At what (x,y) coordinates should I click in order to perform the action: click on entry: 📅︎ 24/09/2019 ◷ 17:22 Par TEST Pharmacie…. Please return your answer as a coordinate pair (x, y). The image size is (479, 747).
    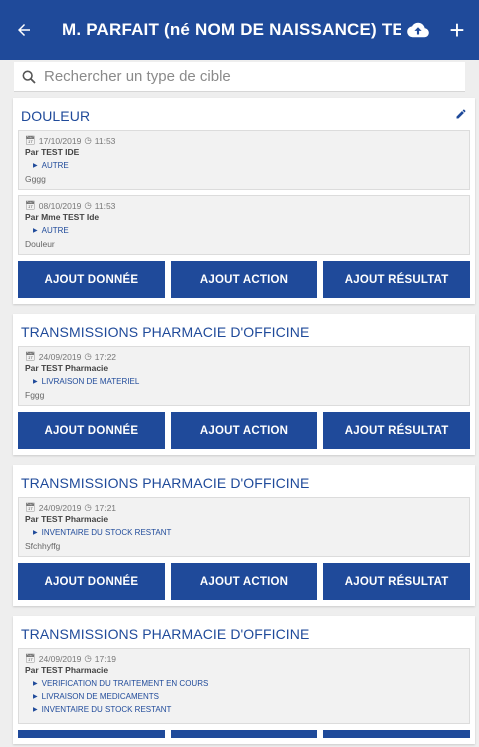
    Looking at the image, I should click on (244, 376).